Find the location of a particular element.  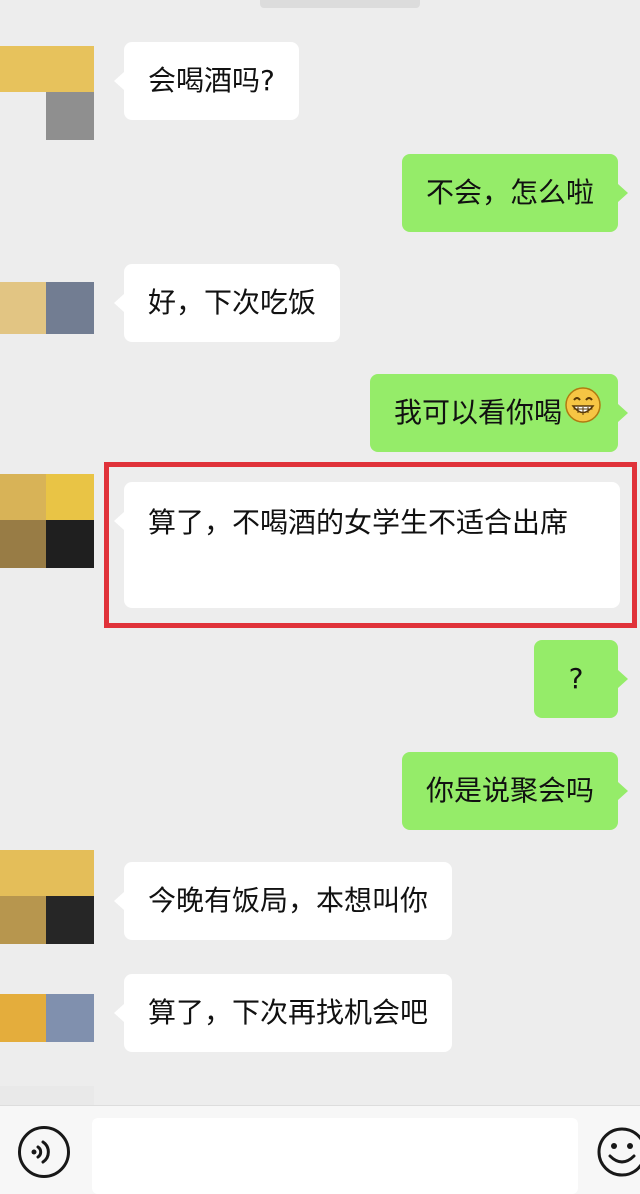

outgoing-message: 我可以看你喝 is located at coordinates (499, 413).